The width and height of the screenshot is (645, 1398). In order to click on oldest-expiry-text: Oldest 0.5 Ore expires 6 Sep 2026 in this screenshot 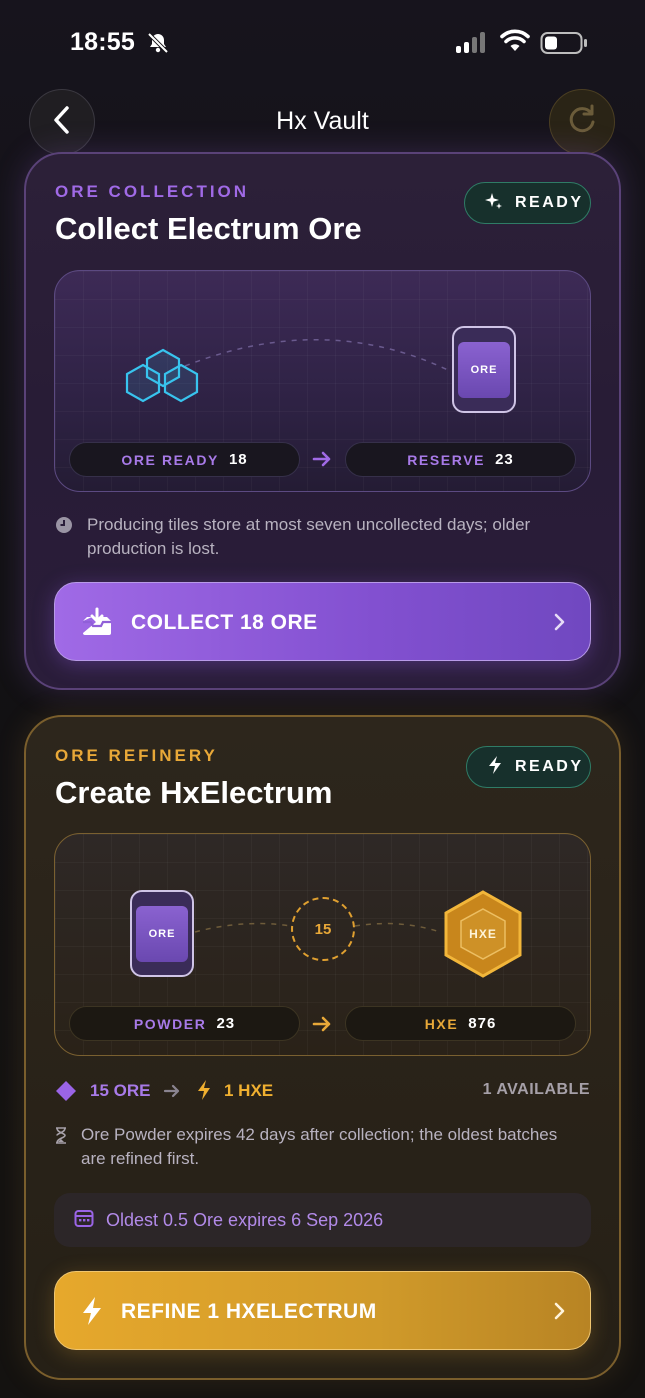, I will do `click(245, 1219)`.